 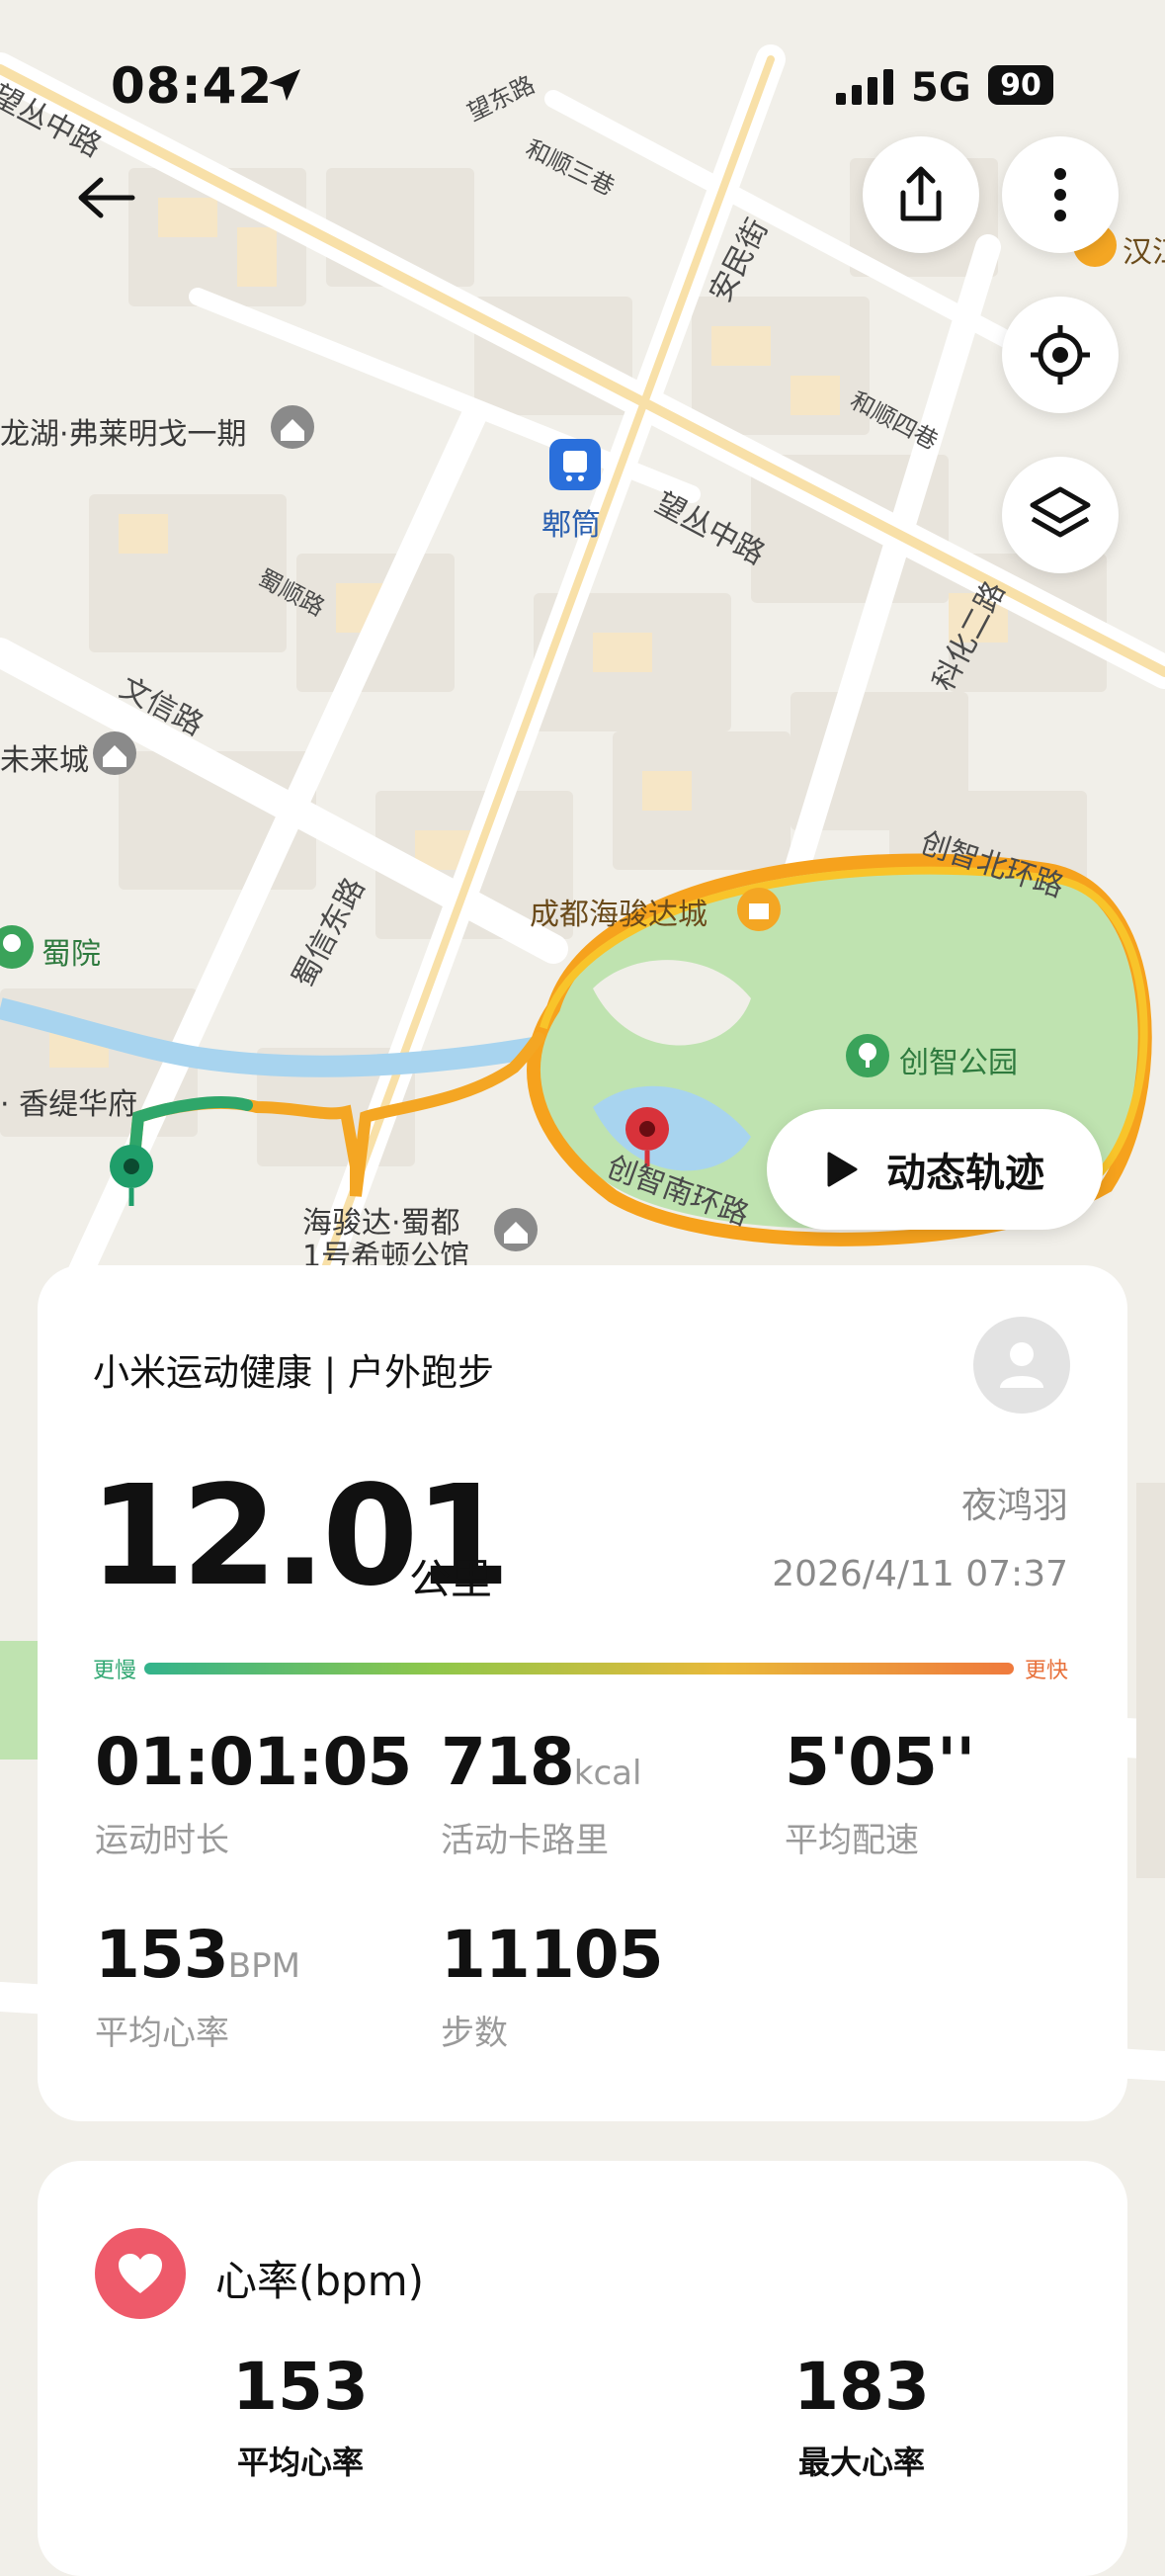 I want to click on stat-pace: 5'05'' 平均配速, so click(x=880, y=1795).